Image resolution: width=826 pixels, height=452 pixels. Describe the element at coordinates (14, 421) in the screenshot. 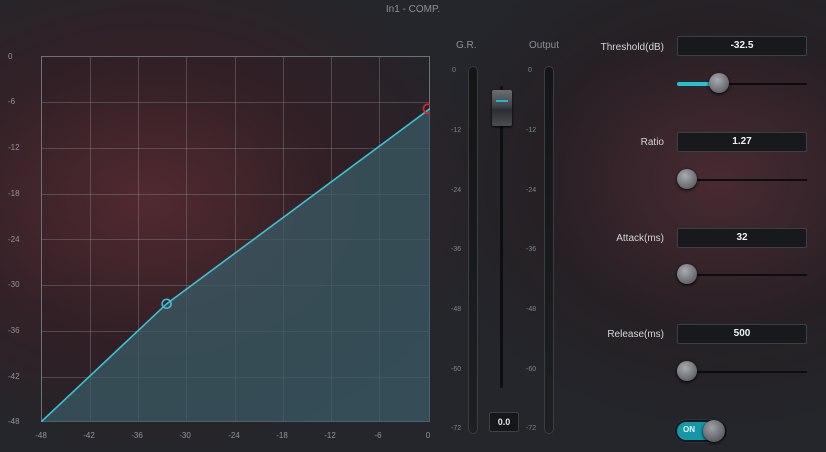

I see `y-tick-label: -48` at that location.